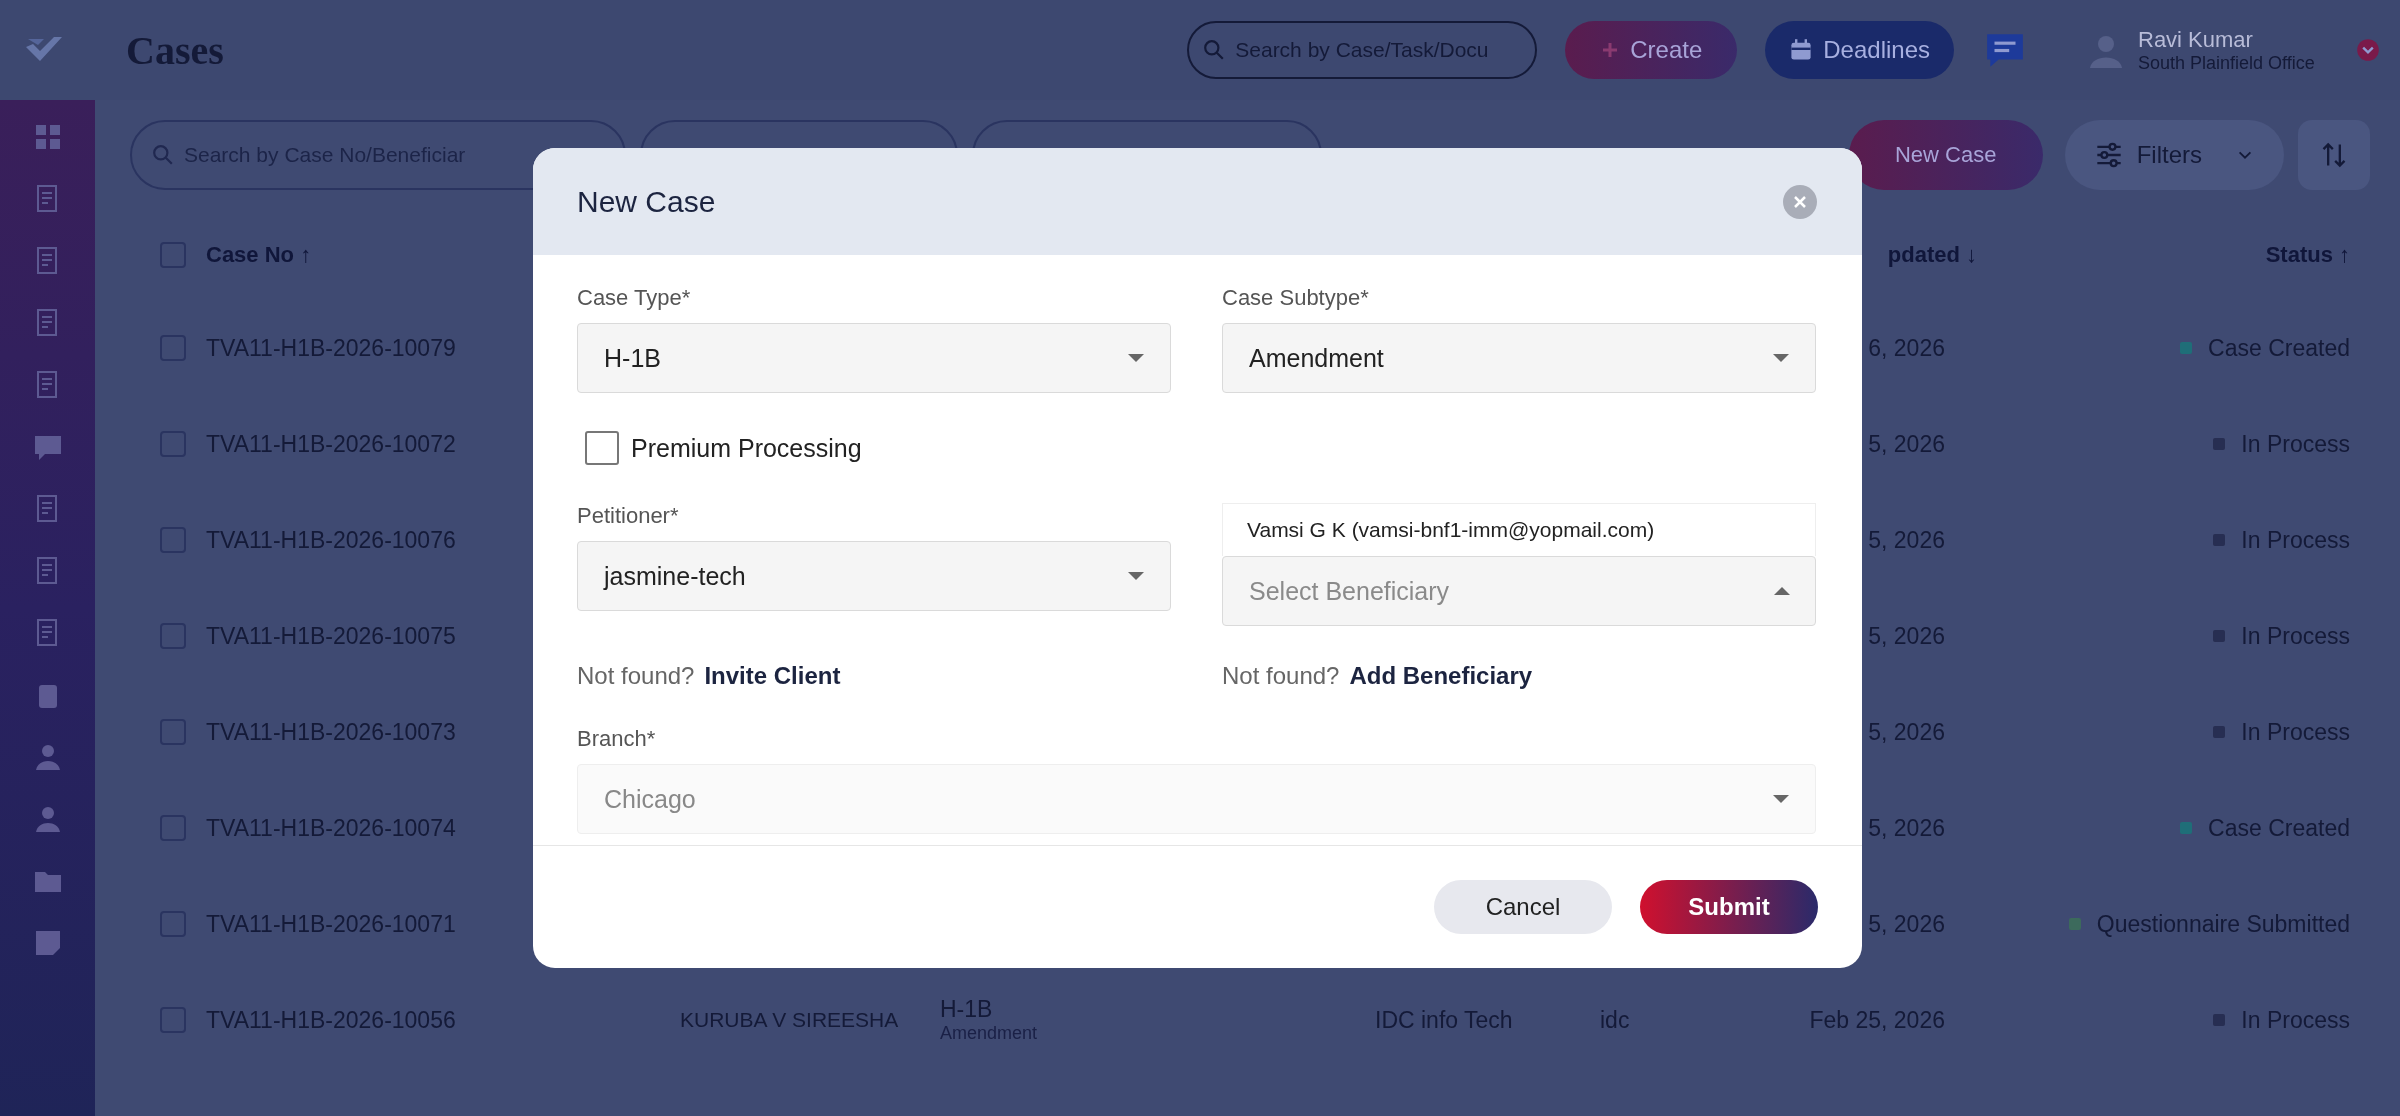  Describe the element at coordinates (259, 255) in the screenshot. I see `column-header: Case No ↑` at that location.